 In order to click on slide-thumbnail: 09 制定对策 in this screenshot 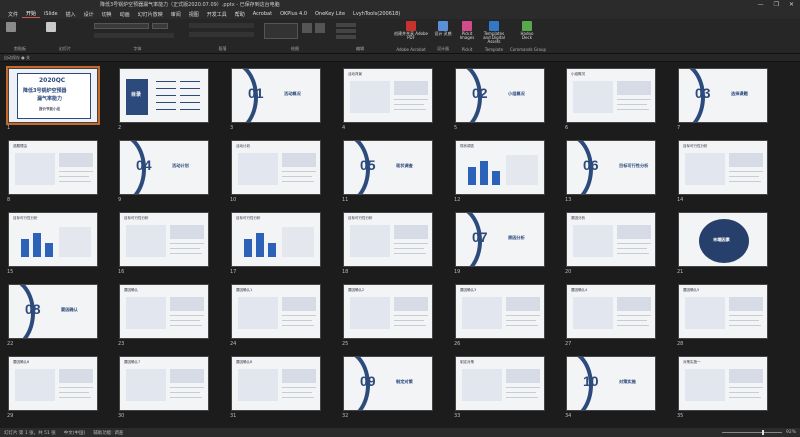, I will do `click(388, 383)`.